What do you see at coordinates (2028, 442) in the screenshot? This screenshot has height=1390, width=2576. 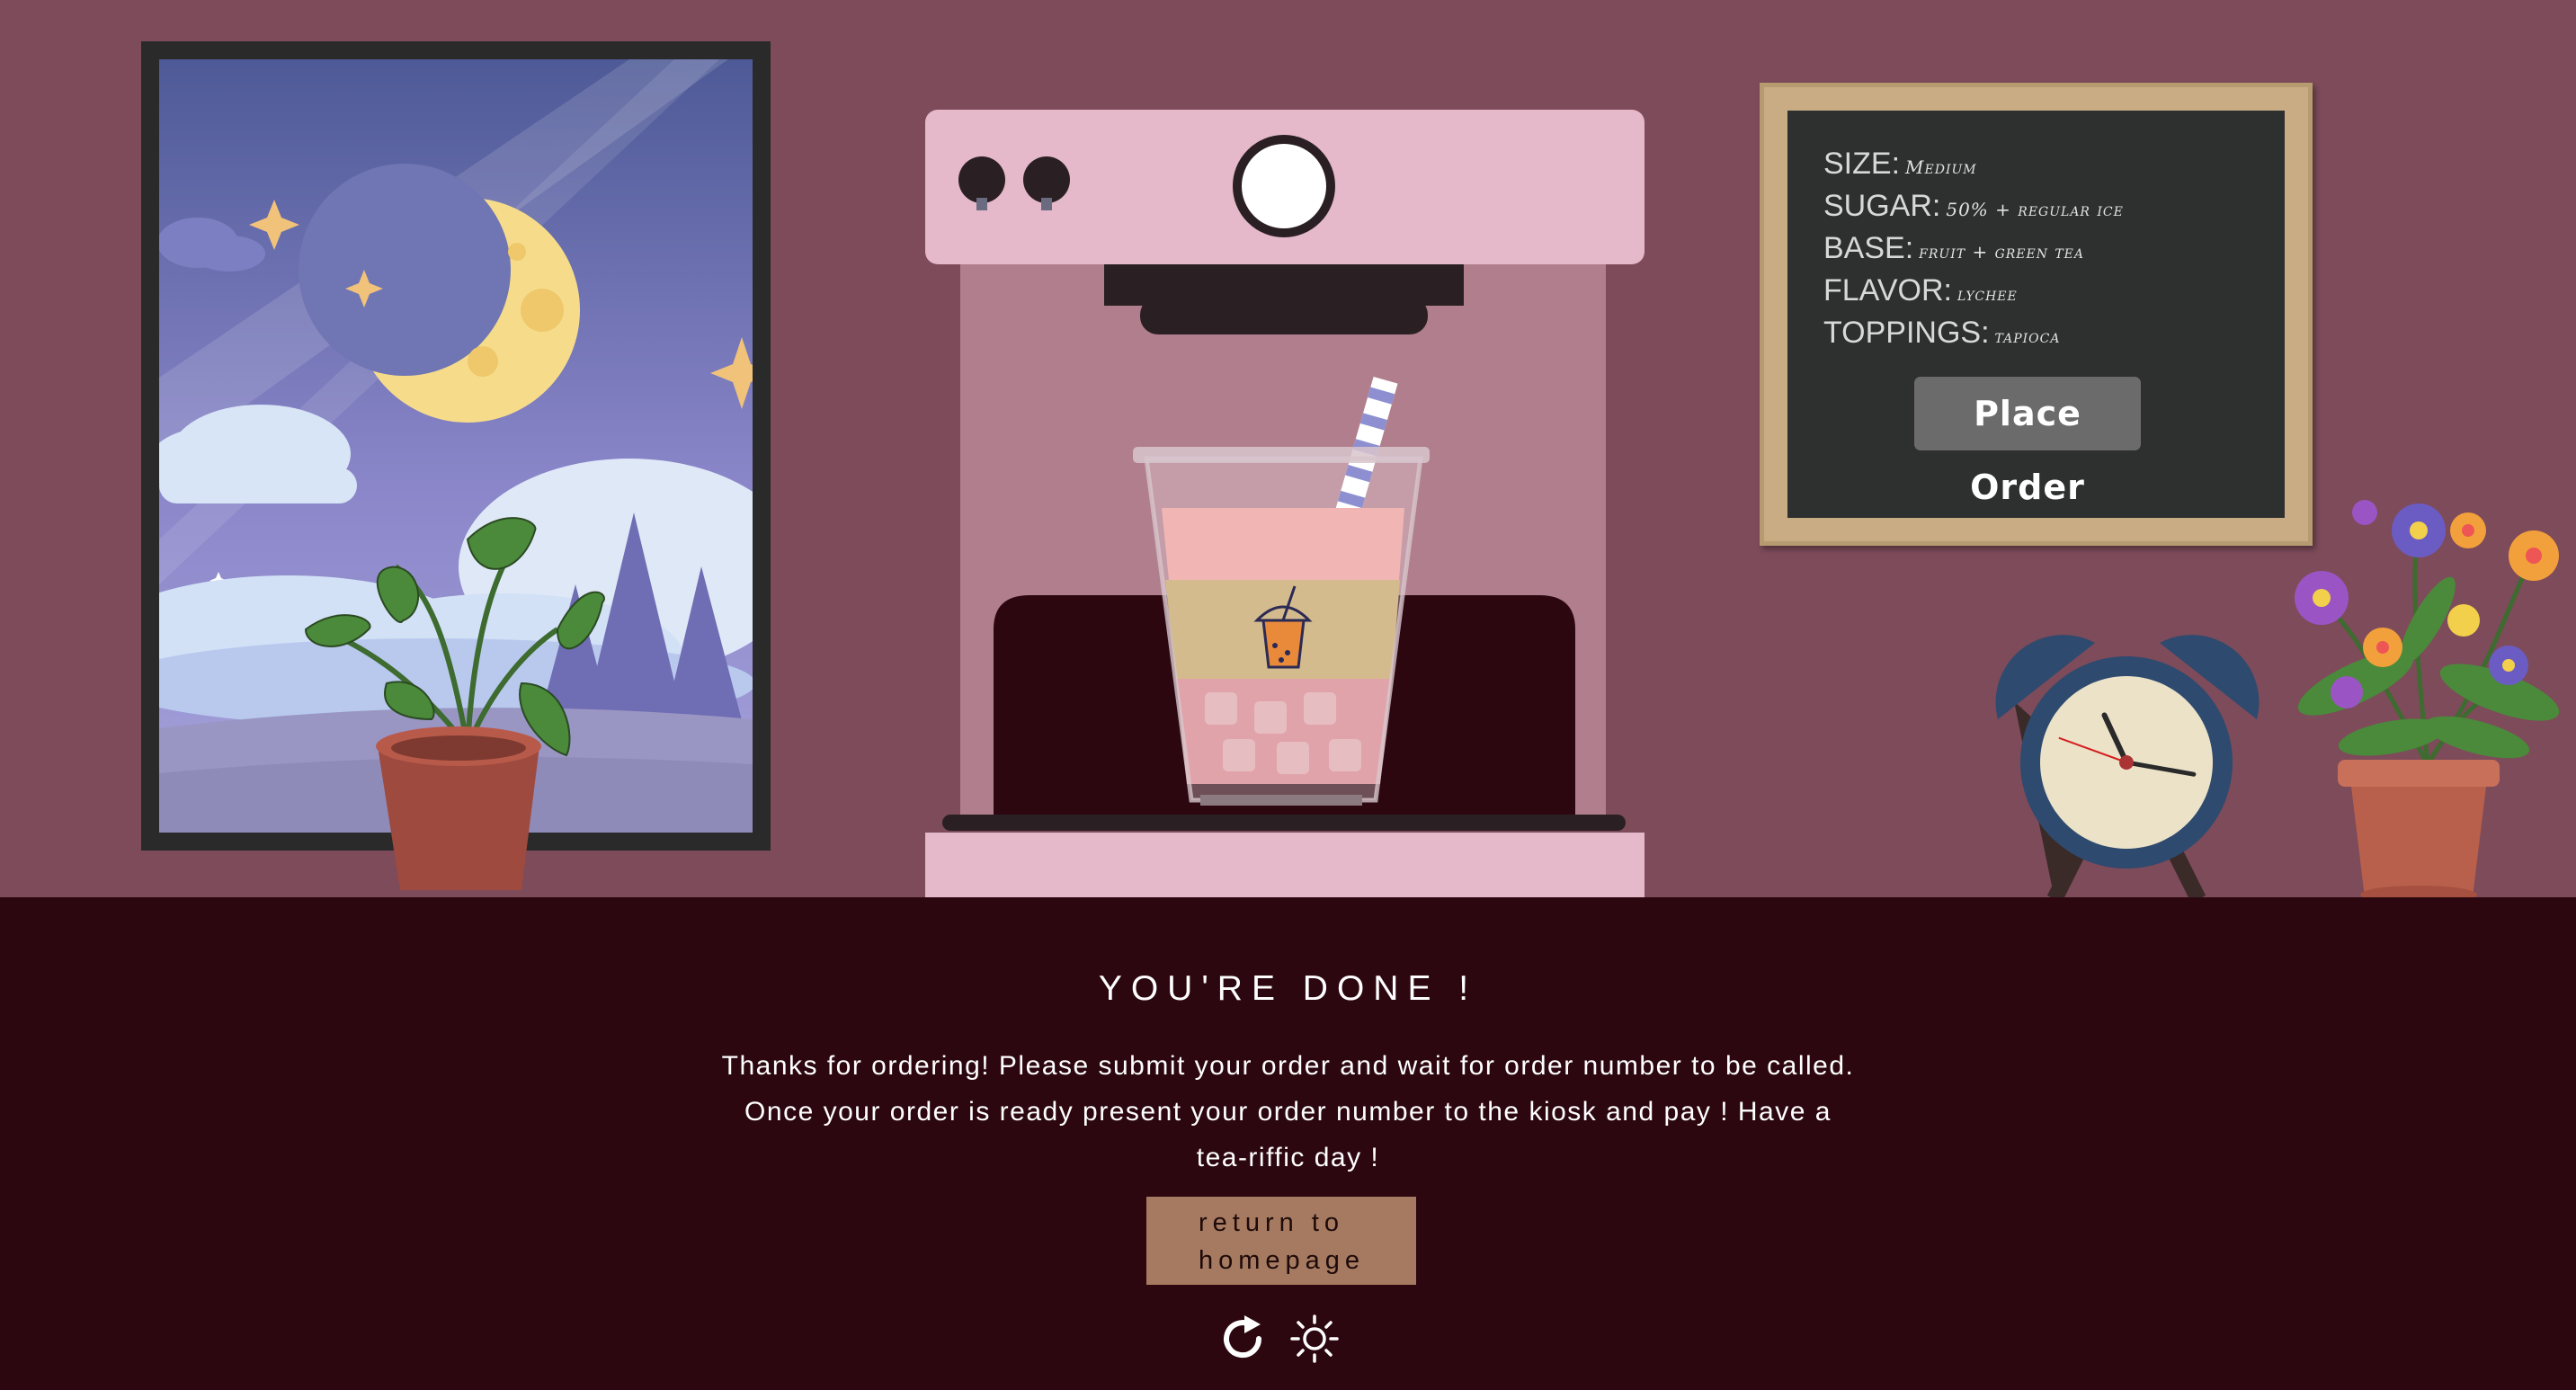 I see `place-order-button: Place Order` at bounding box center [2028, 442].